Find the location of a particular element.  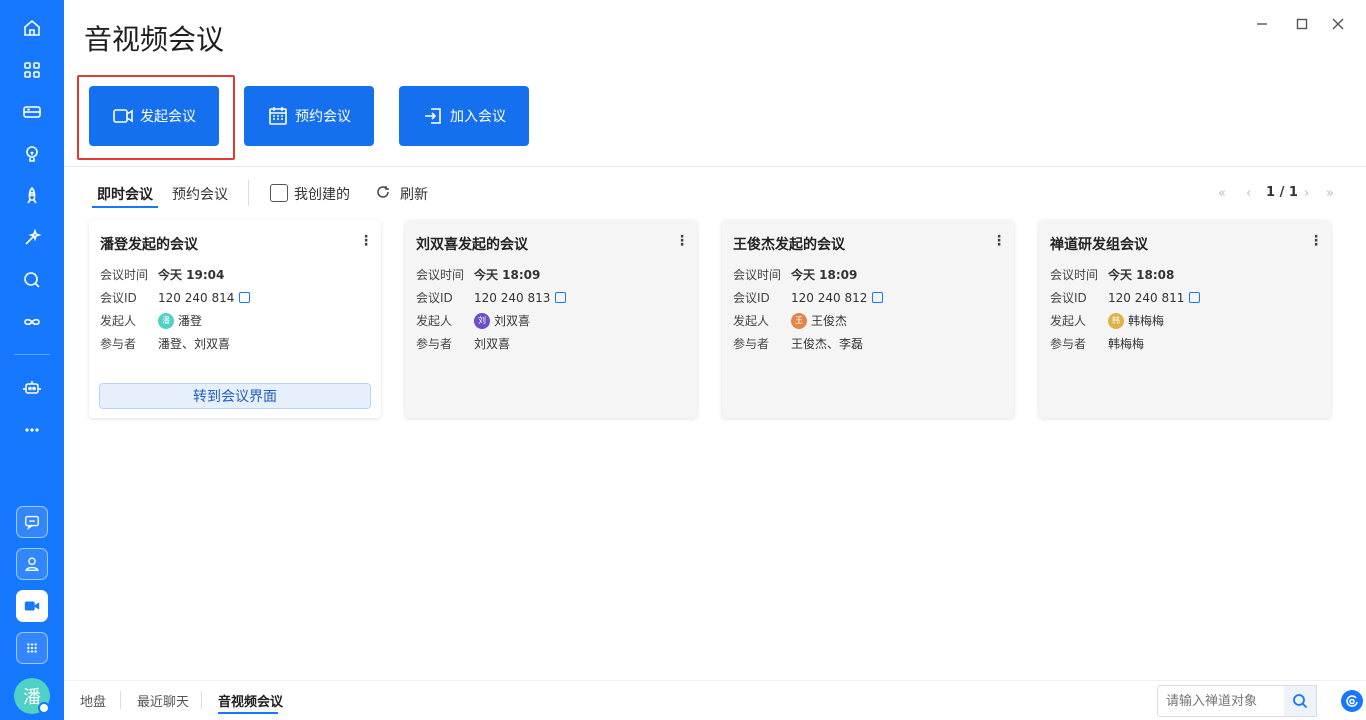

meeting-id: 120 240 813 is located at coordinates (512, 297).